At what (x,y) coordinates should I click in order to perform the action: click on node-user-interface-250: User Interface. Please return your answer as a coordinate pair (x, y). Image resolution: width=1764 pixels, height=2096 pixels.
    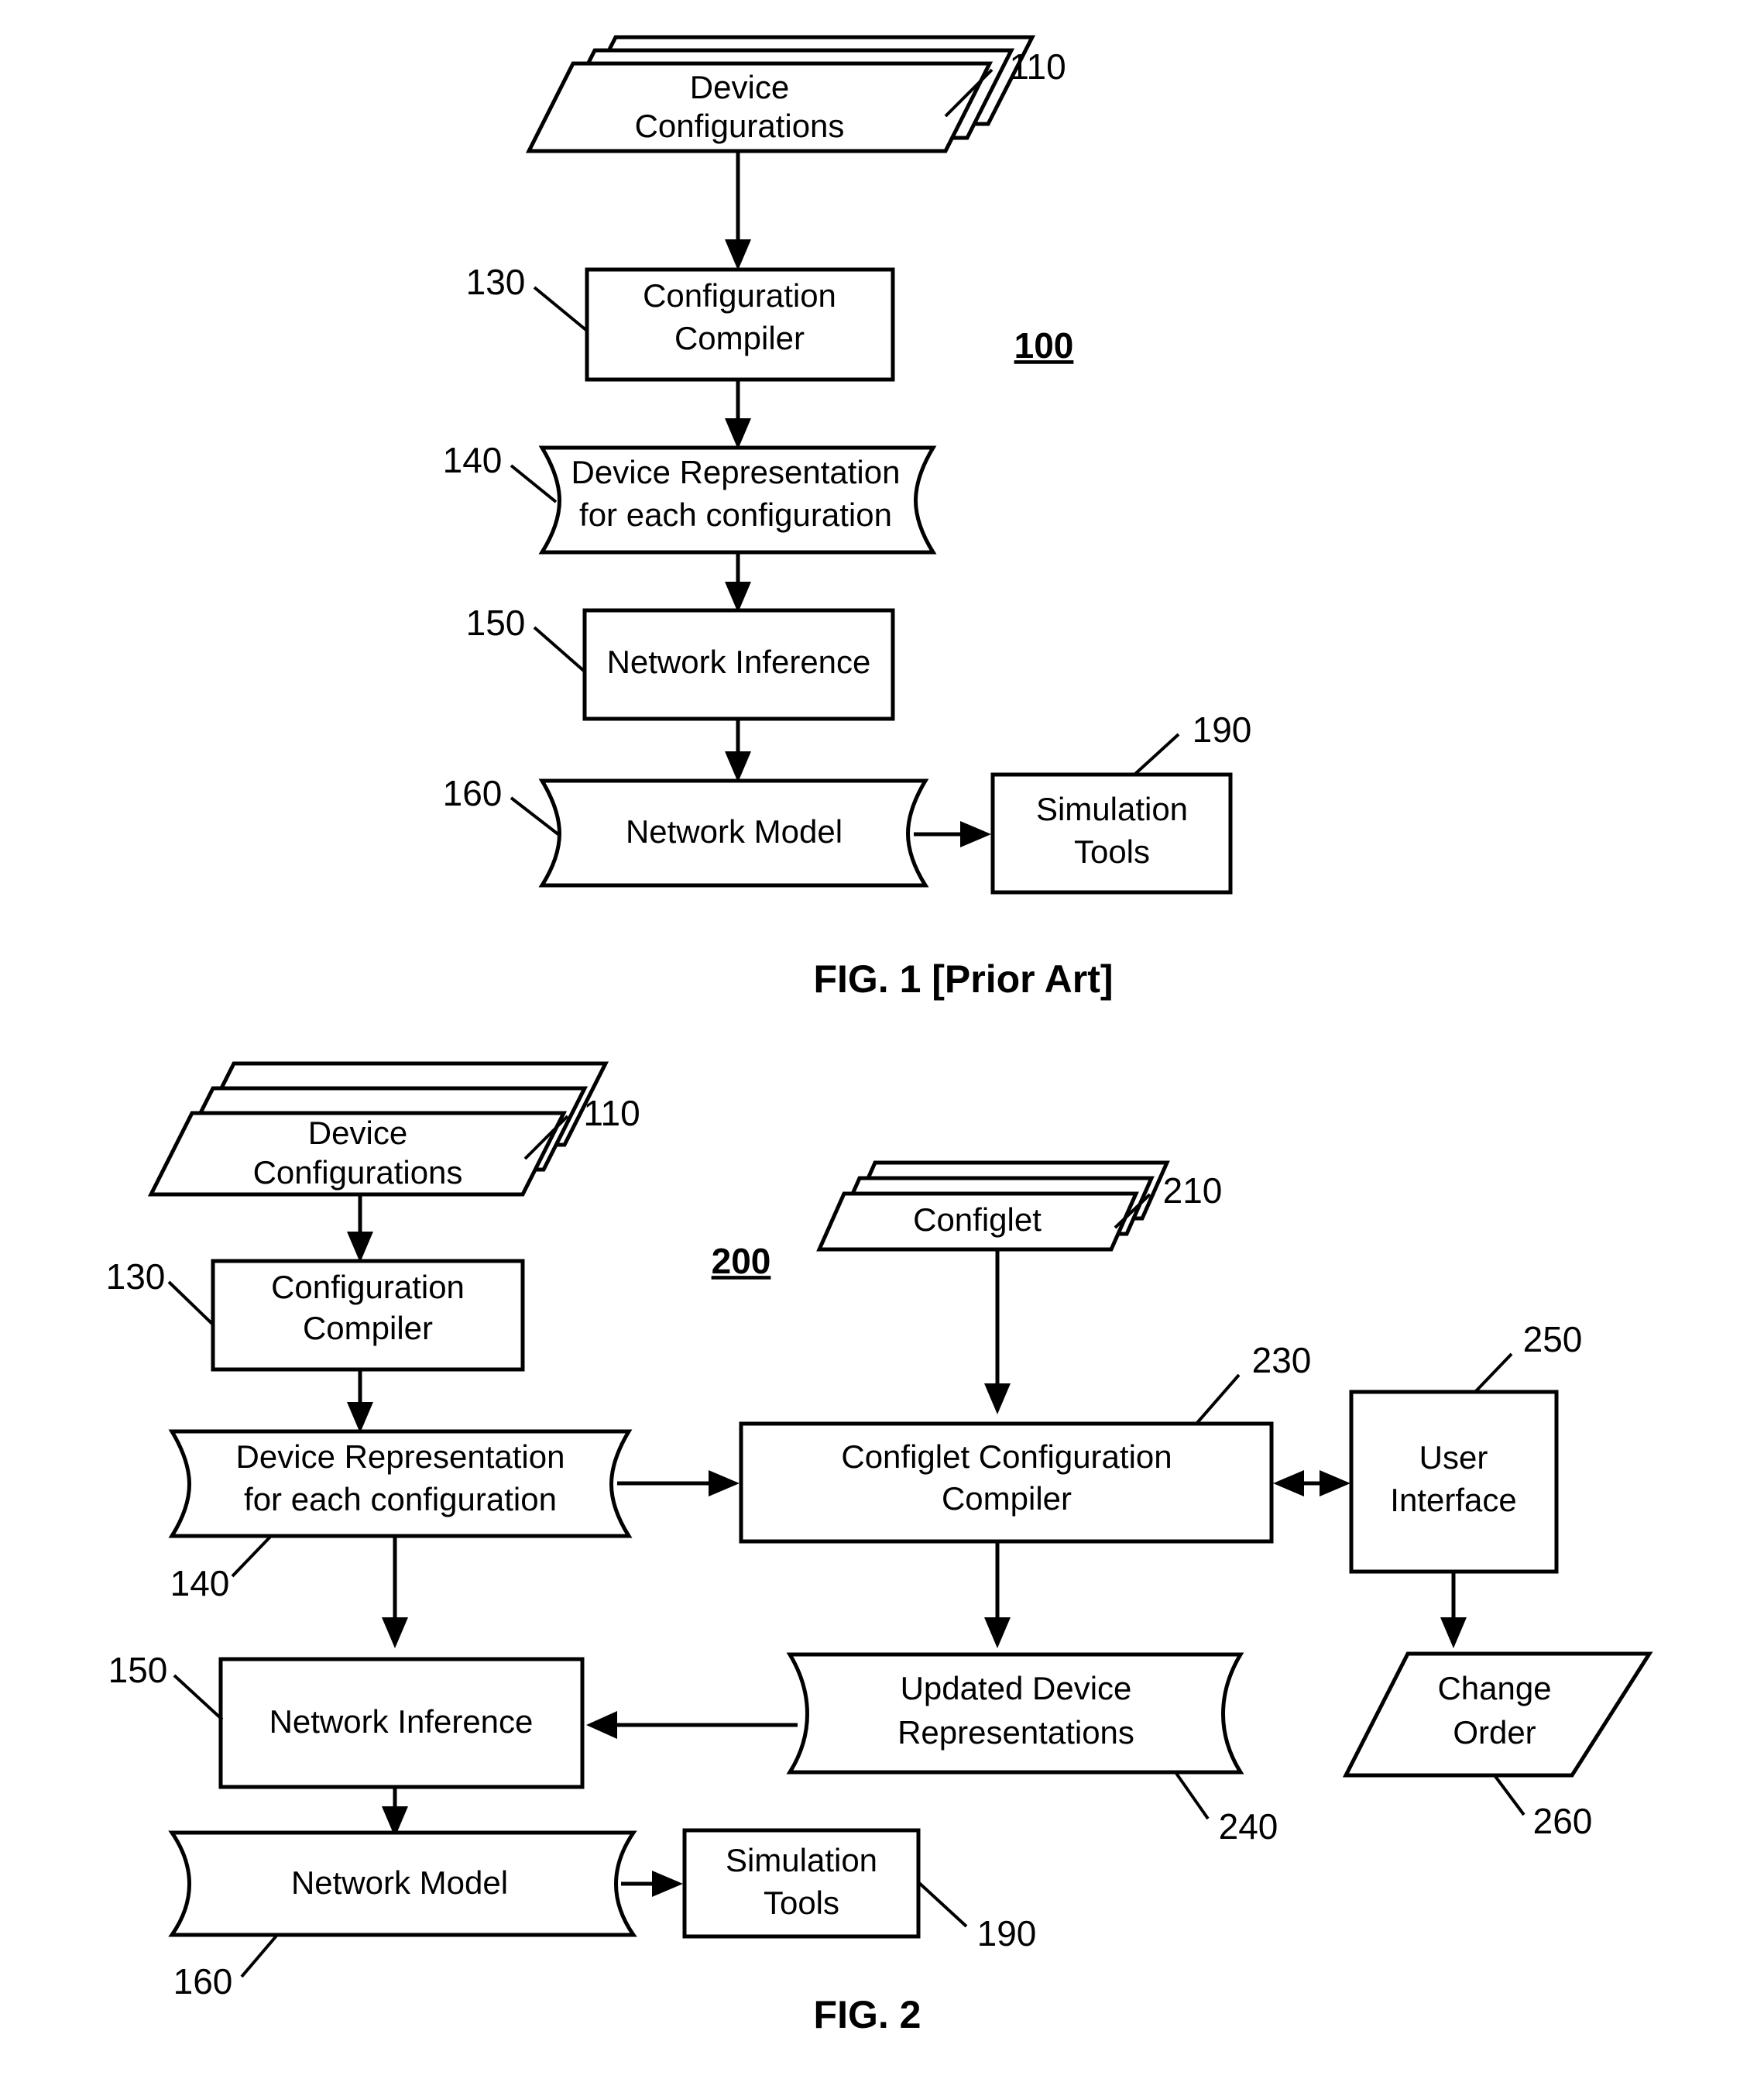
    Looking at the image, I should click on (1454, 1482).